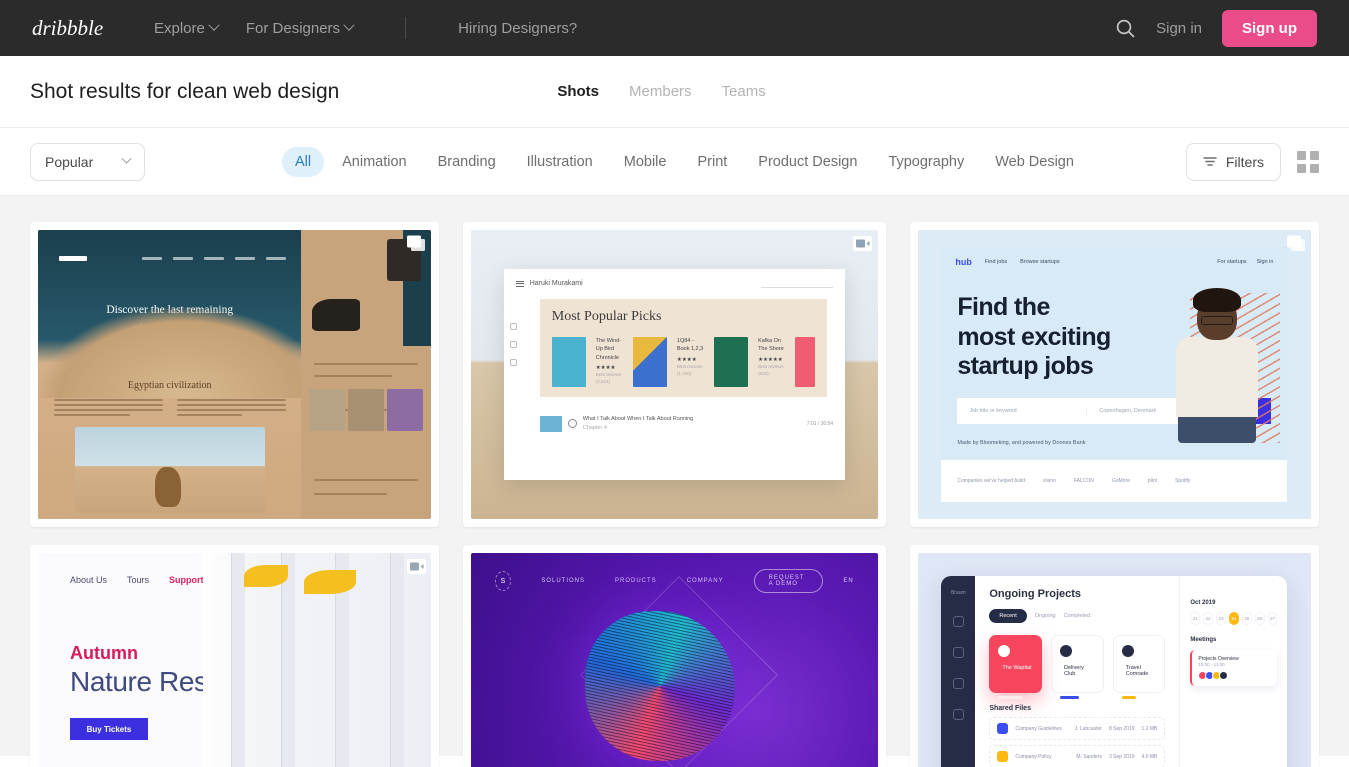  I want to click on pill-completed: Completed, so click(1077, 616).